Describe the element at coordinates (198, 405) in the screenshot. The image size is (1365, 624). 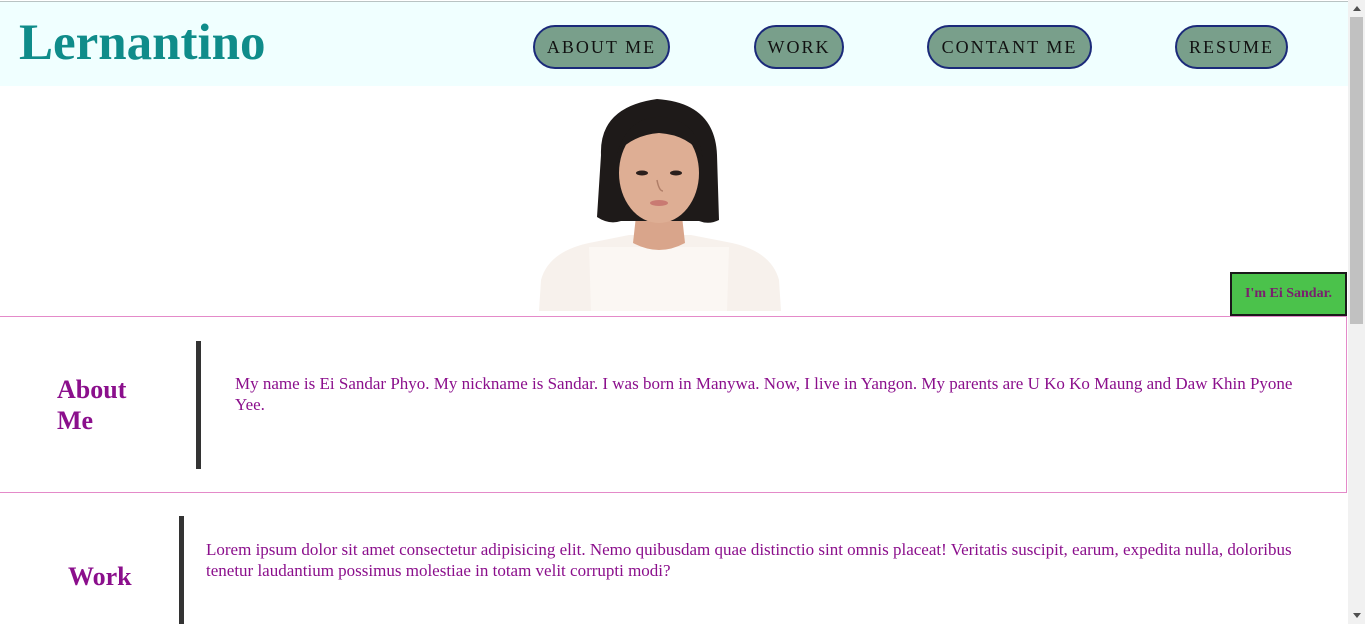
I see `about-divider` at that location.